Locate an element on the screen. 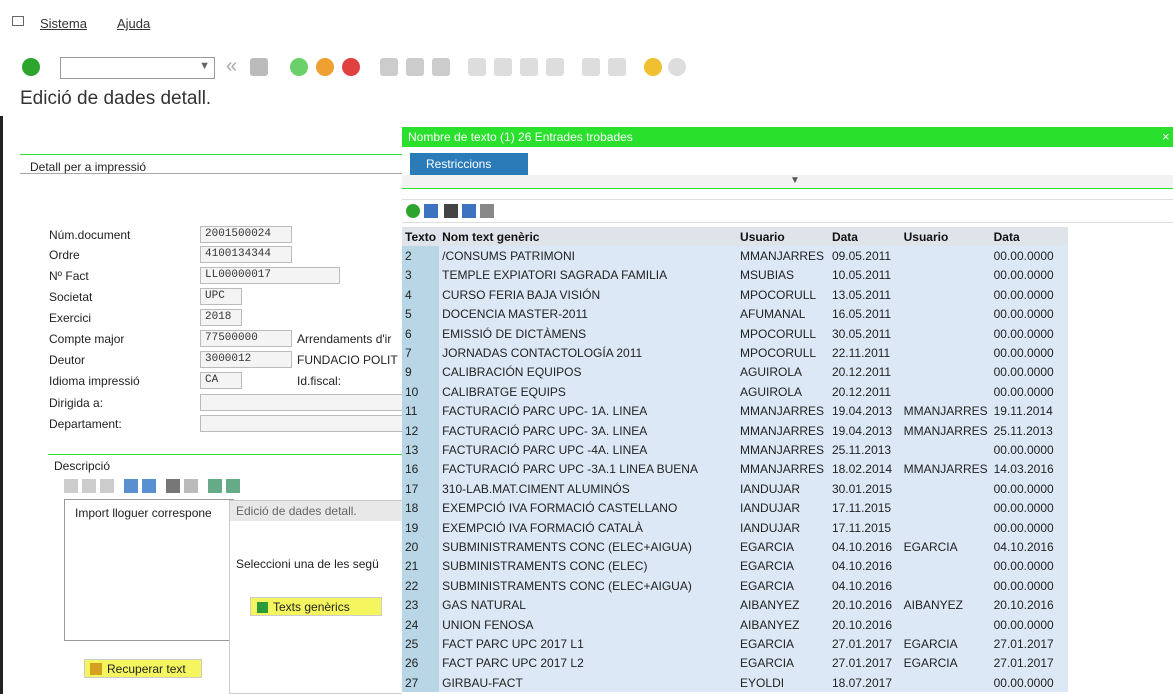 The width and height of the screenshot is (1173, 694). column-header-usuario-2: Usuario is located at coordinates (945, 237).